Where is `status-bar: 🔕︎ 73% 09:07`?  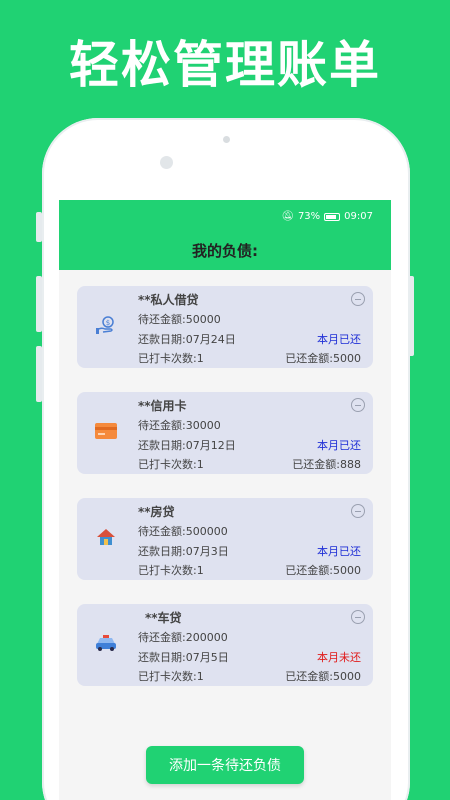 status-bar: 🔕︎ 73% 09:07 is located at coordinates (327, 216).